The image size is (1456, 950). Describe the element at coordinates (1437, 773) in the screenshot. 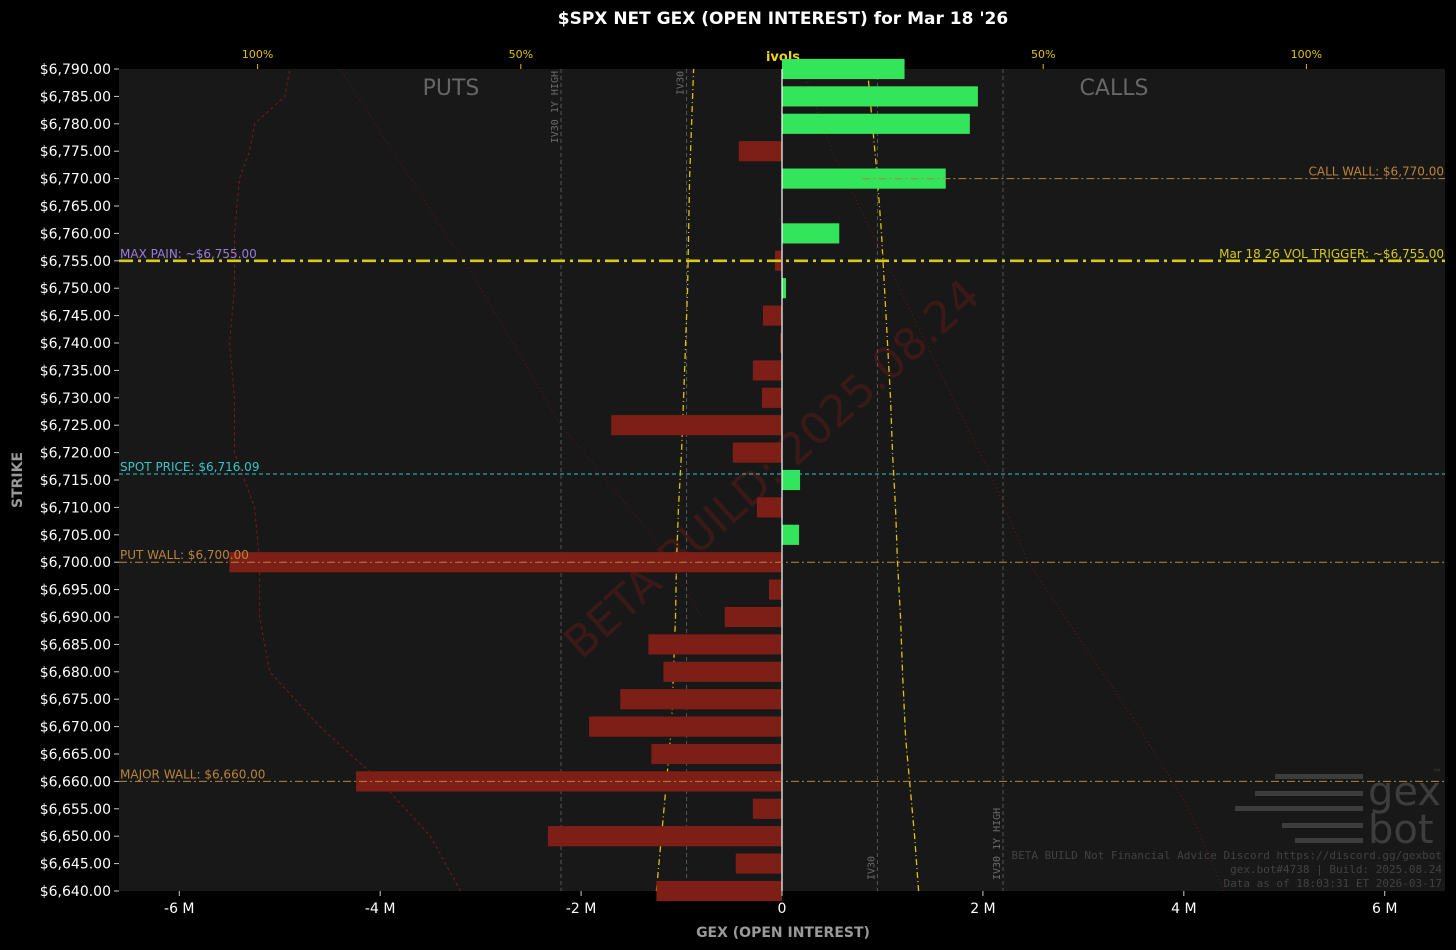

I see `logo-trademark: ™` at that location.